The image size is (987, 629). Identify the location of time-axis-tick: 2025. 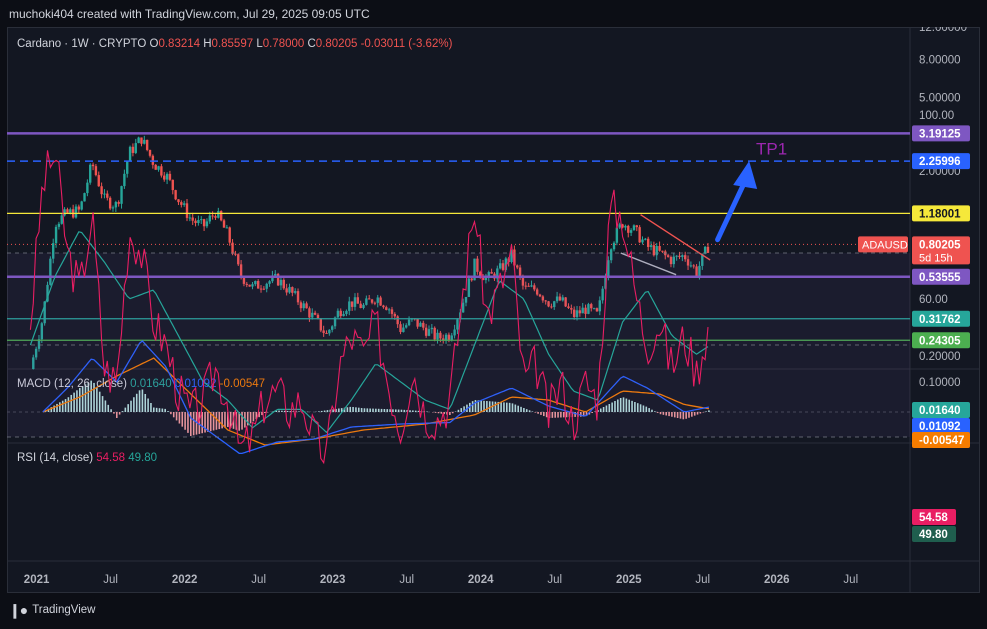
(629, 580).